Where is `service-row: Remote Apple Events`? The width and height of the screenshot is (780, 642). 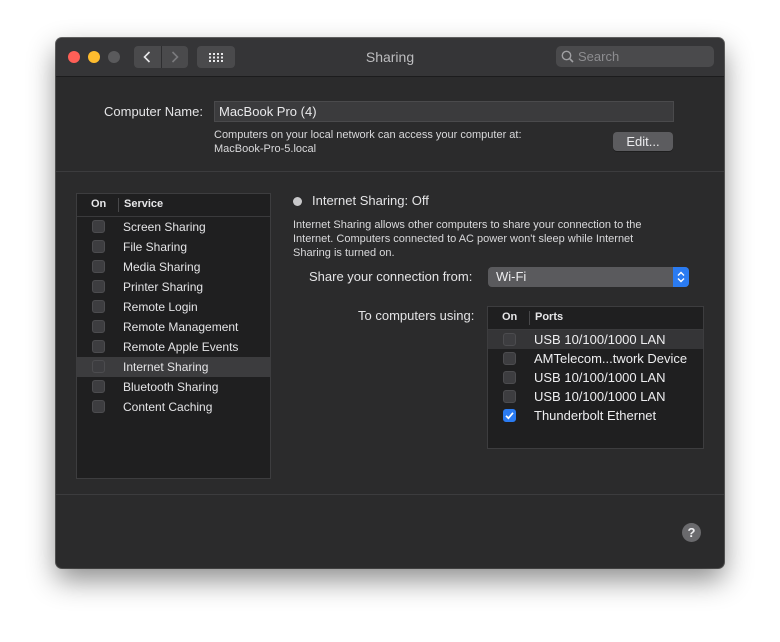 service-row: Remote Apple Events is located at coordinates (173, 347).